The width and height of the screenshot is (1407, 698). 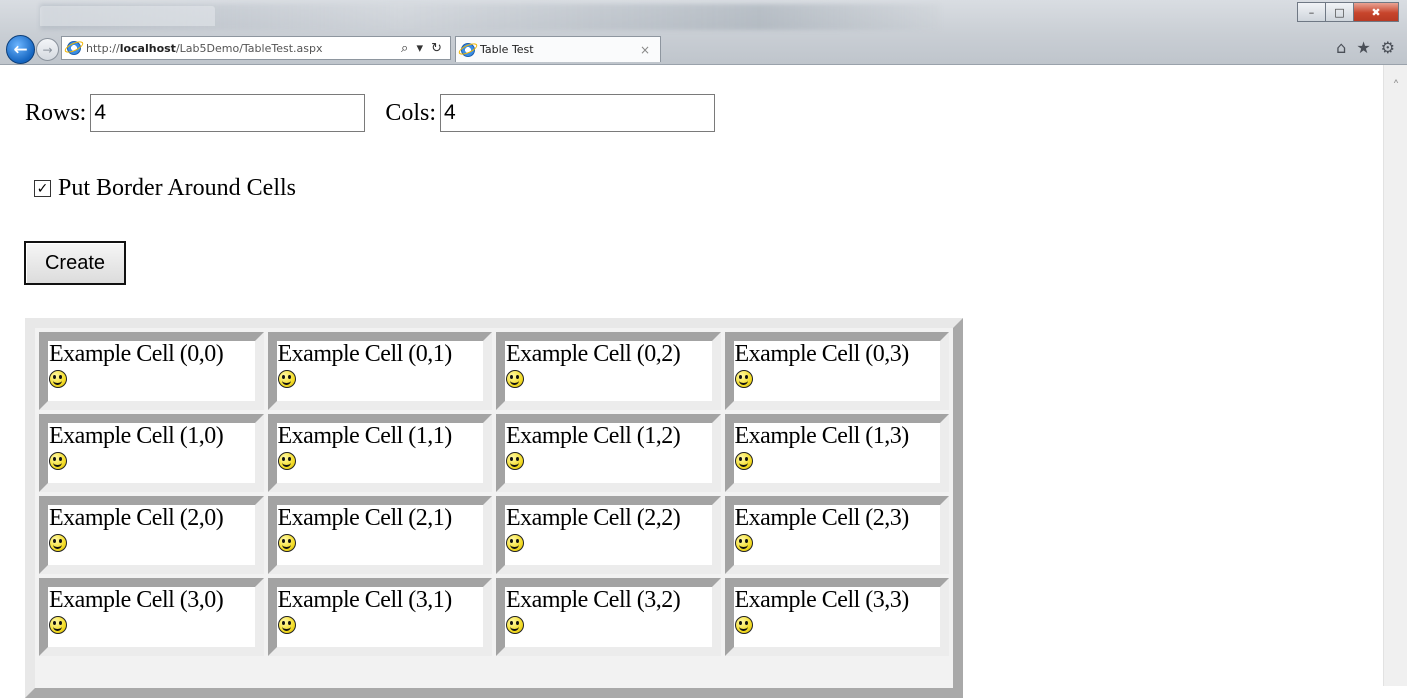 I want to click on table-cell: Example Cell (2,2), so click(x=608, y=535).